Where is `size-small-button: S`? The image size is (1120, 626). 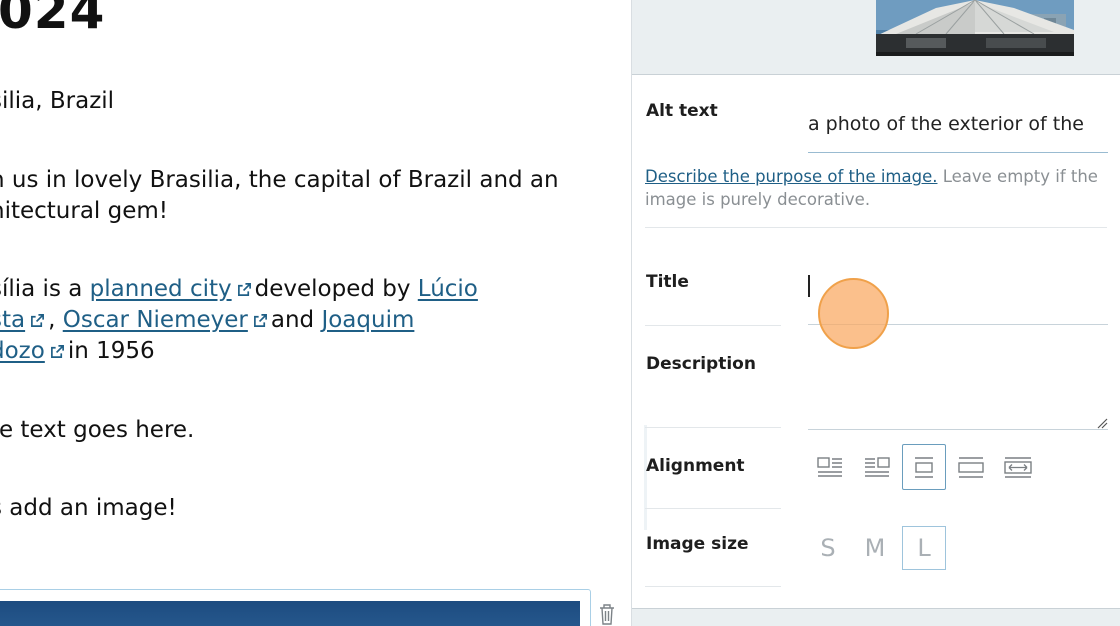 size-small-button: S is located at coordinates (828, 548).